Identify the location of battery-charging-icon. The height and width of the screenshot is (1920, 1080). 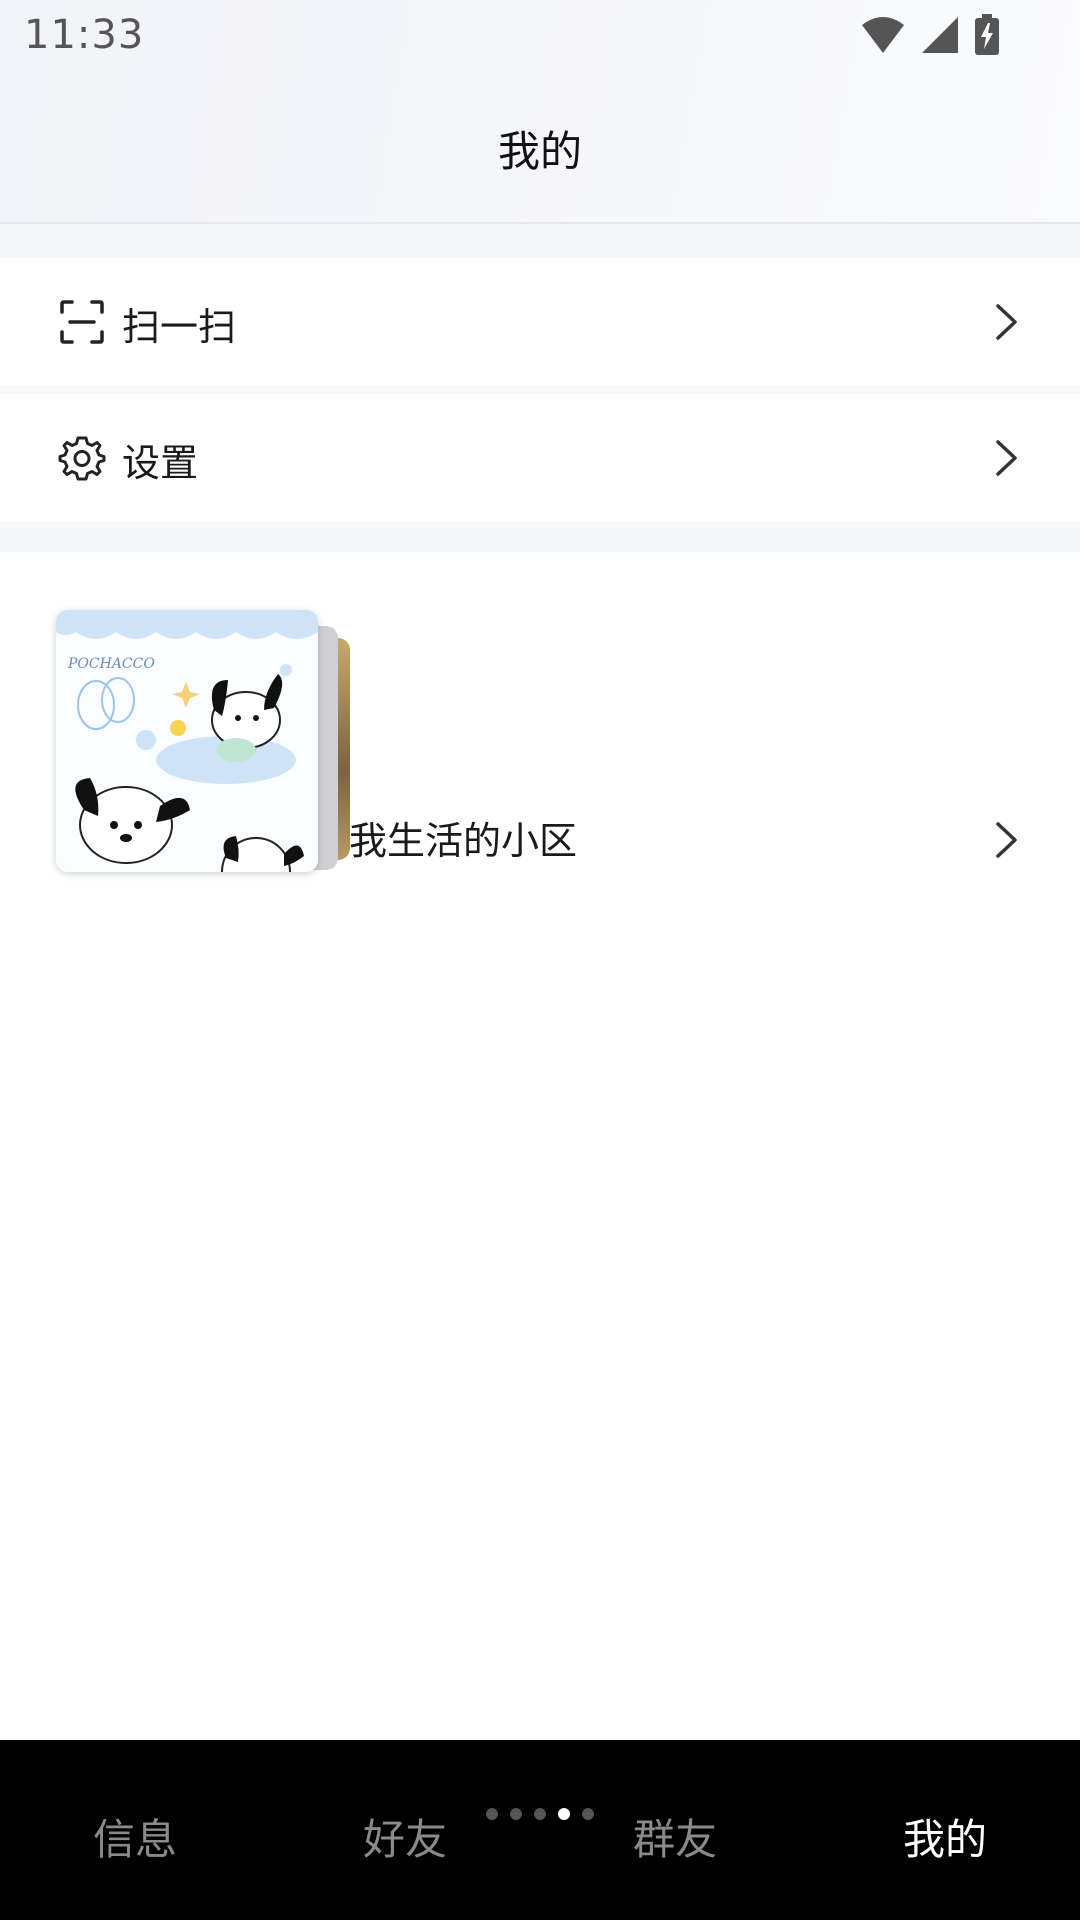
(987, 34).